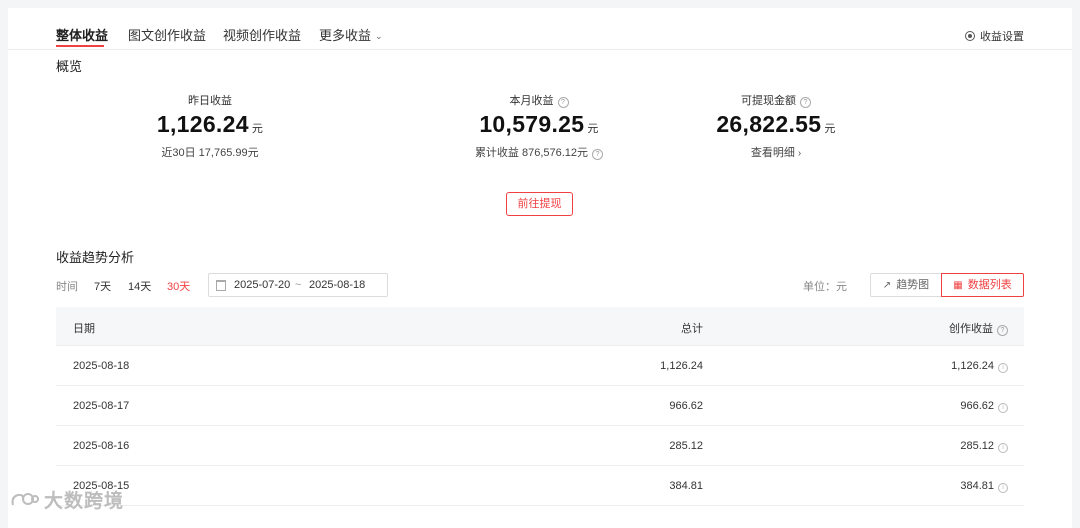 Image resolution: width=1080 pixels, height=528 pixels. Describe the element at coordinates (345, 35) in the screenshot. I see `tab-more-income-label: 更多收益` at that location.